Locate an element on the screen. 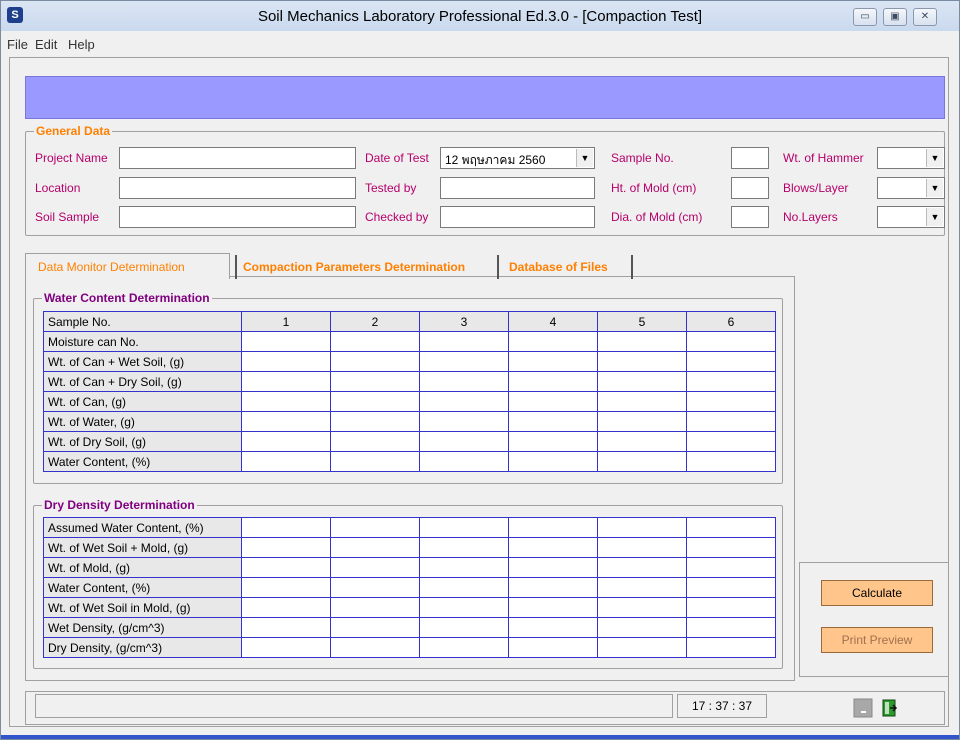  sample-no-field is located at coordinates (750, 158).